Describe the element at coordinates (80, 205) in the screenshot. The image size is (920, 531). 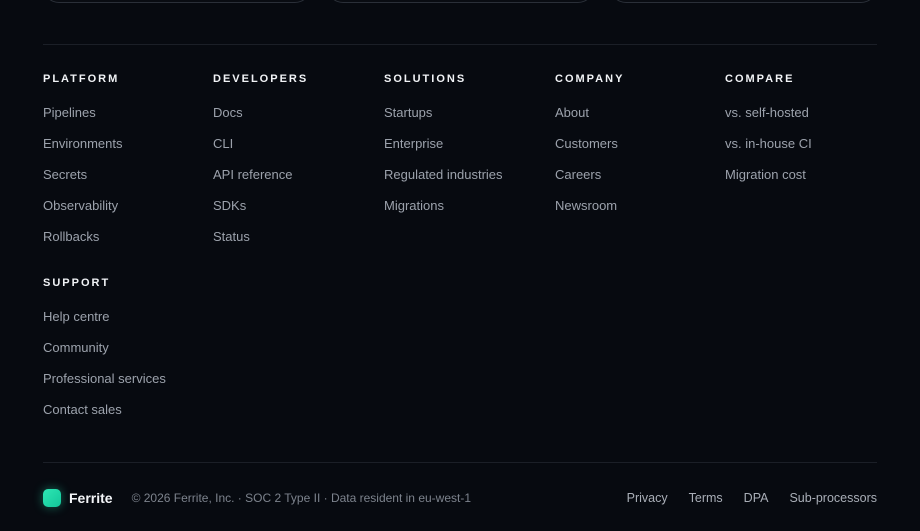
I see `footer-link-observability: Observability` at that location.